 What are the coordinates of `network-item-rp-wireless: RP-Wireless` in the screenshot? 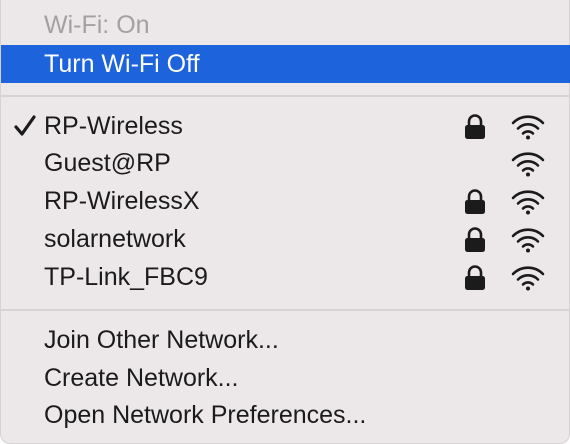 It's located at (285, 126).